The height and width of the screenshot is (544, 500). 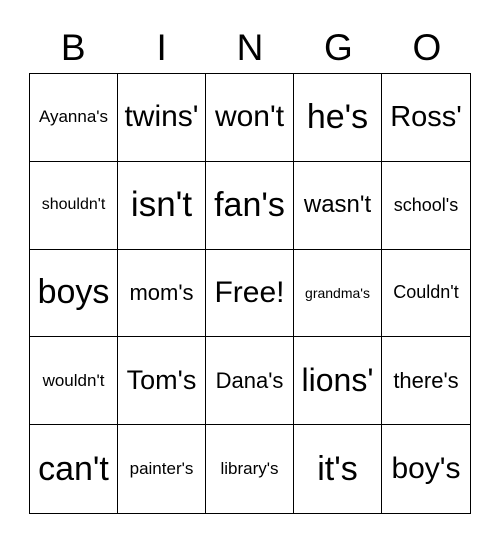 I want to click on cell-text: Ross', so click(x=426, y=116).